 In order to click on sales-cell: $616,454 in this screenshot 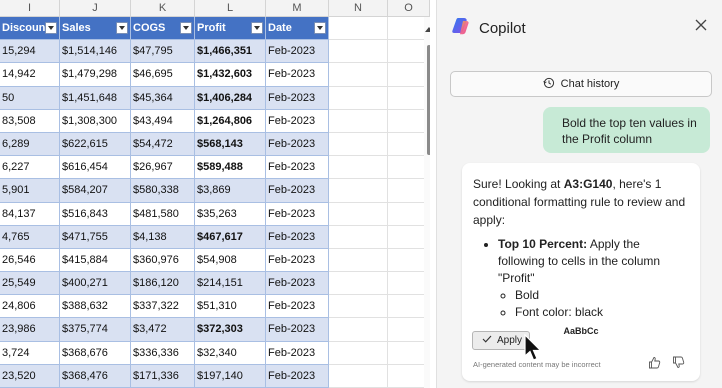, I will do `click(95, 168)`.